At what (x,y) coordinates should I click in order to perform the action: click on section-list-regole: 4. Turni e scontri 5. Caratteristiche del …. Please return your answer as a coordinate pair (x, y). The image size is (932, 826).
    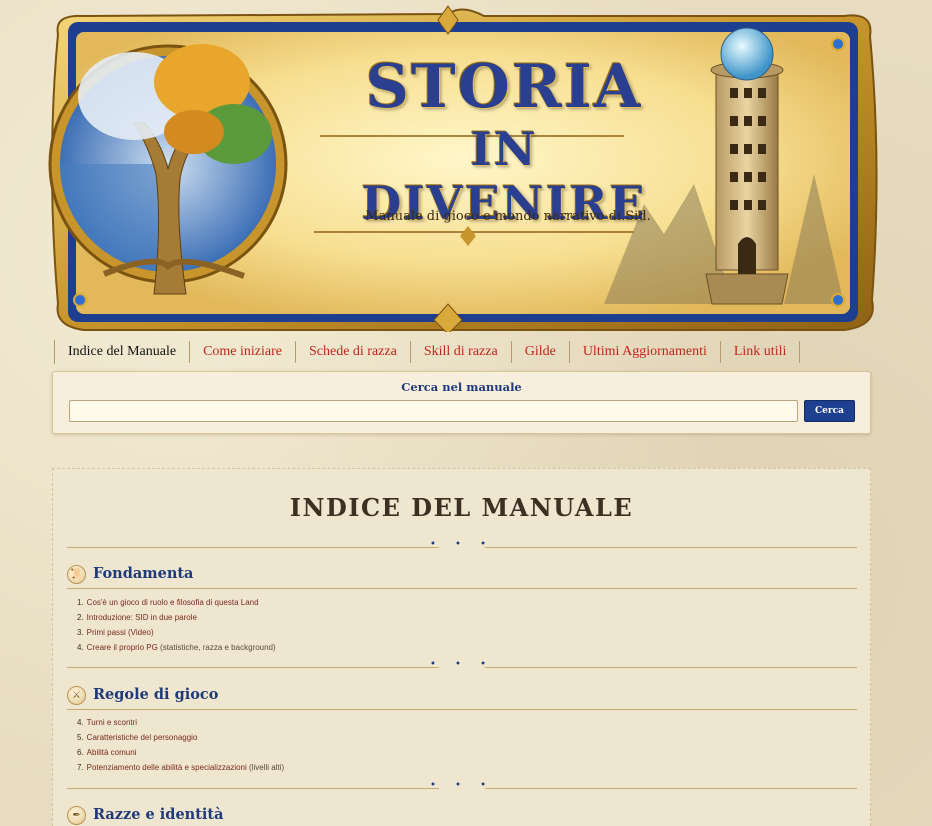
    Looking at the image, I should click on (427, 745).